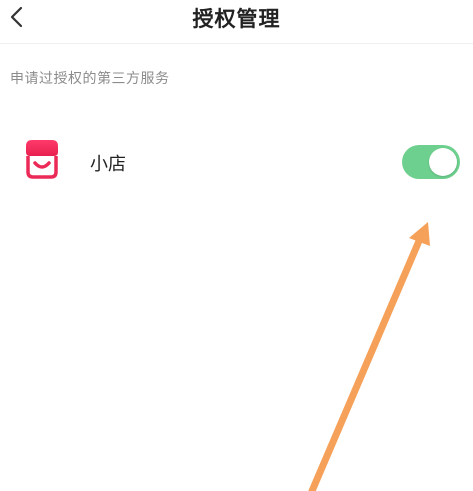 This screenshot has height=491, width=473. Describe the element at coordinates (236, 162) in the screenshot. I see `service-row-shop: 小店` at that location.